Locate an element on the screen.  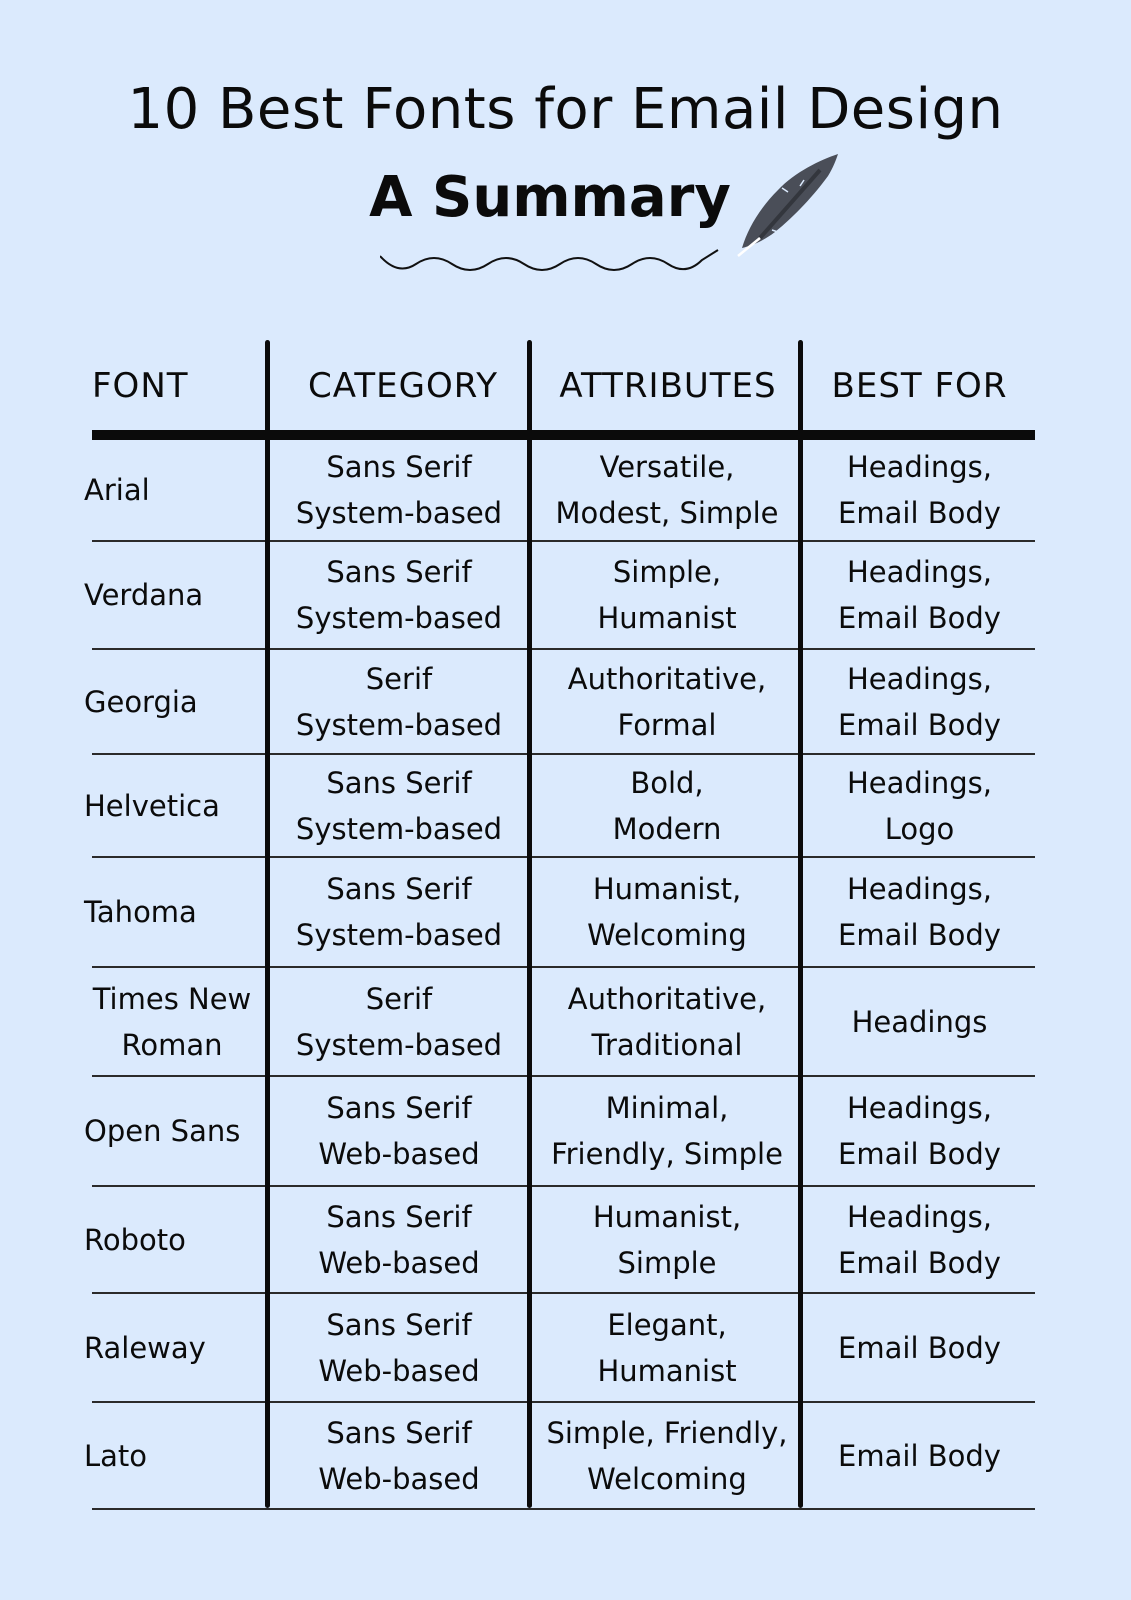
cell-best-for: Headings is located at coordinates (919, 1021).